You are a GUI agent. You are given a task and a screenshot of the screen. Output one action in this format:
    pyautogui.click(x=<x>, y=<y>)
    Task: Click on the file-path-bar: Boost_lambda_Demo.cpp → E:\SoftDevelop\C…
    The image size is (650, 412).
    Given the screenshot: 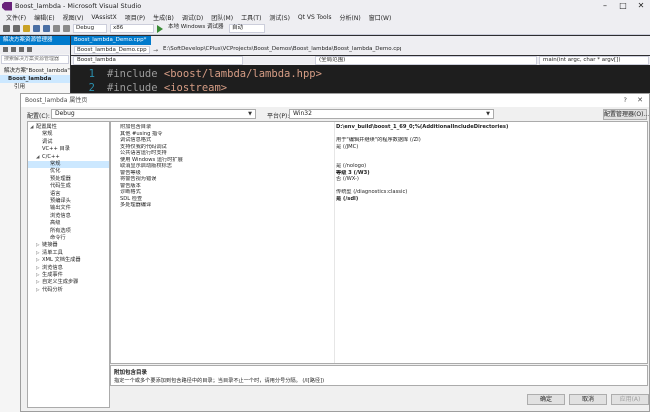 What is the action you would take?
    pyautogui.click(x=360, y=50)
    